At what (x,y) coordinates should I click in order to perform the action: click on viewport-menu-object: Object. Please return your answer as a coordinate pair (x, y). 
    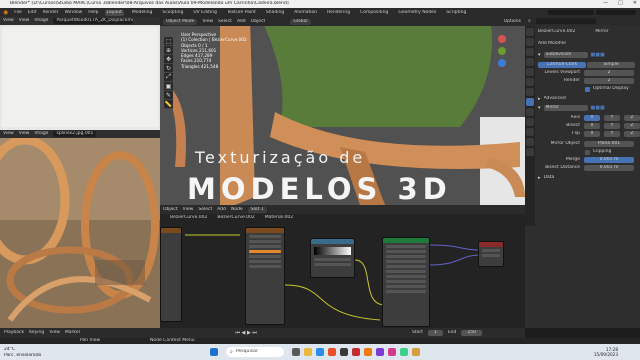
    Looking at the image, I should click on (258, 22).